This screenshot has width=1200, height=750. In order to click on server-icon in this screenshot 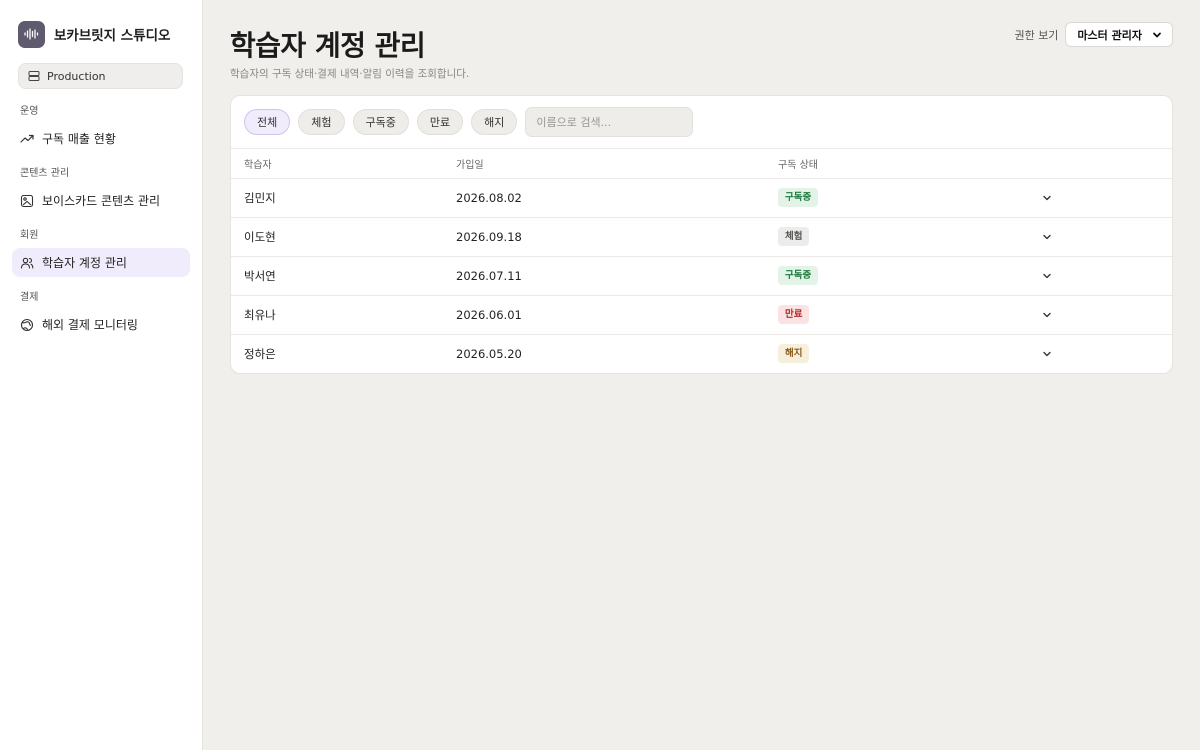, I will do `click(34, 76)`.